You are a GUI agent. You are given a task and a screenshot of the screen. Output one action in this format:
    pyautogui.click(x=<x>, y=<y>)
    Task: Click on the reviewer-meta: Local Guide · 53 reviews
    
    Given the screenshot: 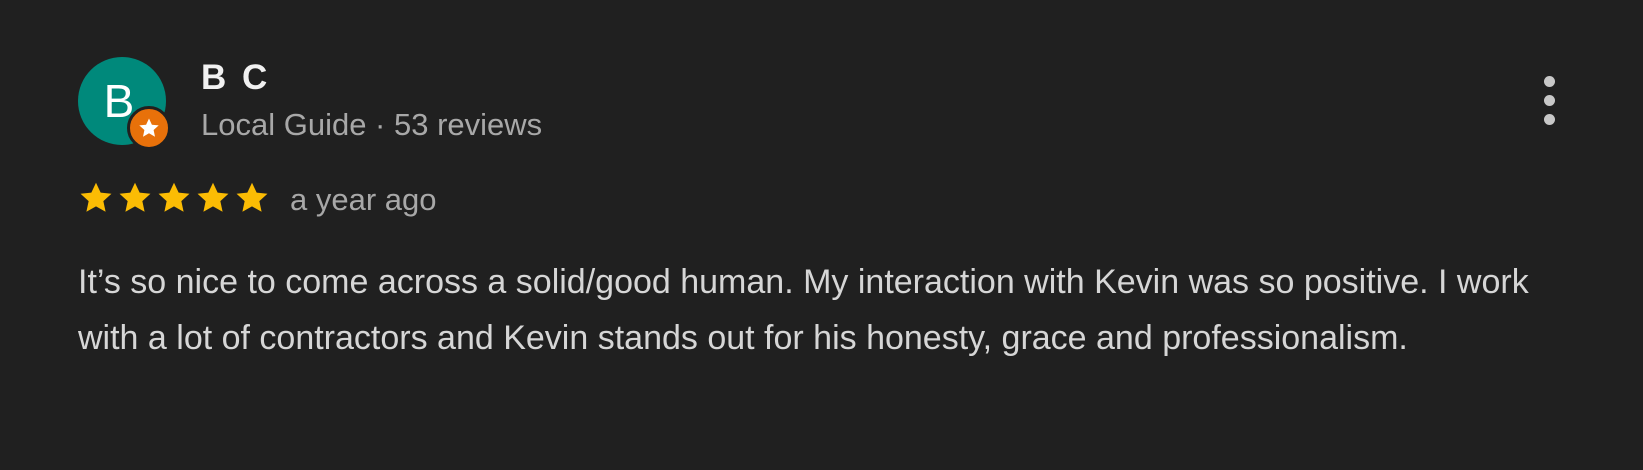 What is the action you would take?
    pyautogui.click(x=372, y=124)
    